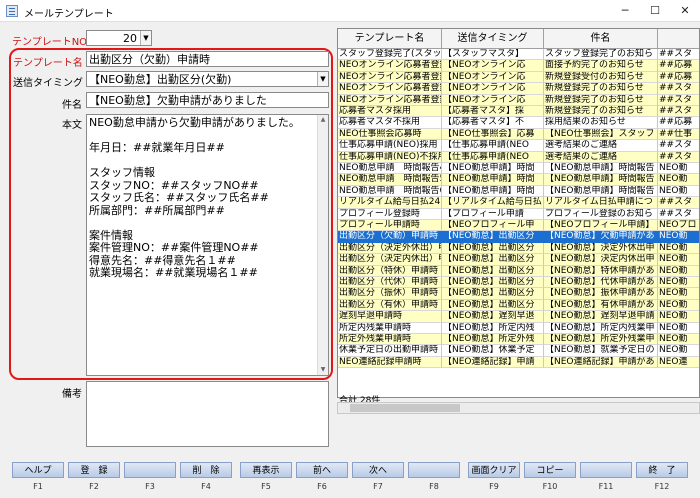 Image resolution: width=700 pixels, height=498 pixels. I want to click on maximize-button: ☐, so click(655, 11).